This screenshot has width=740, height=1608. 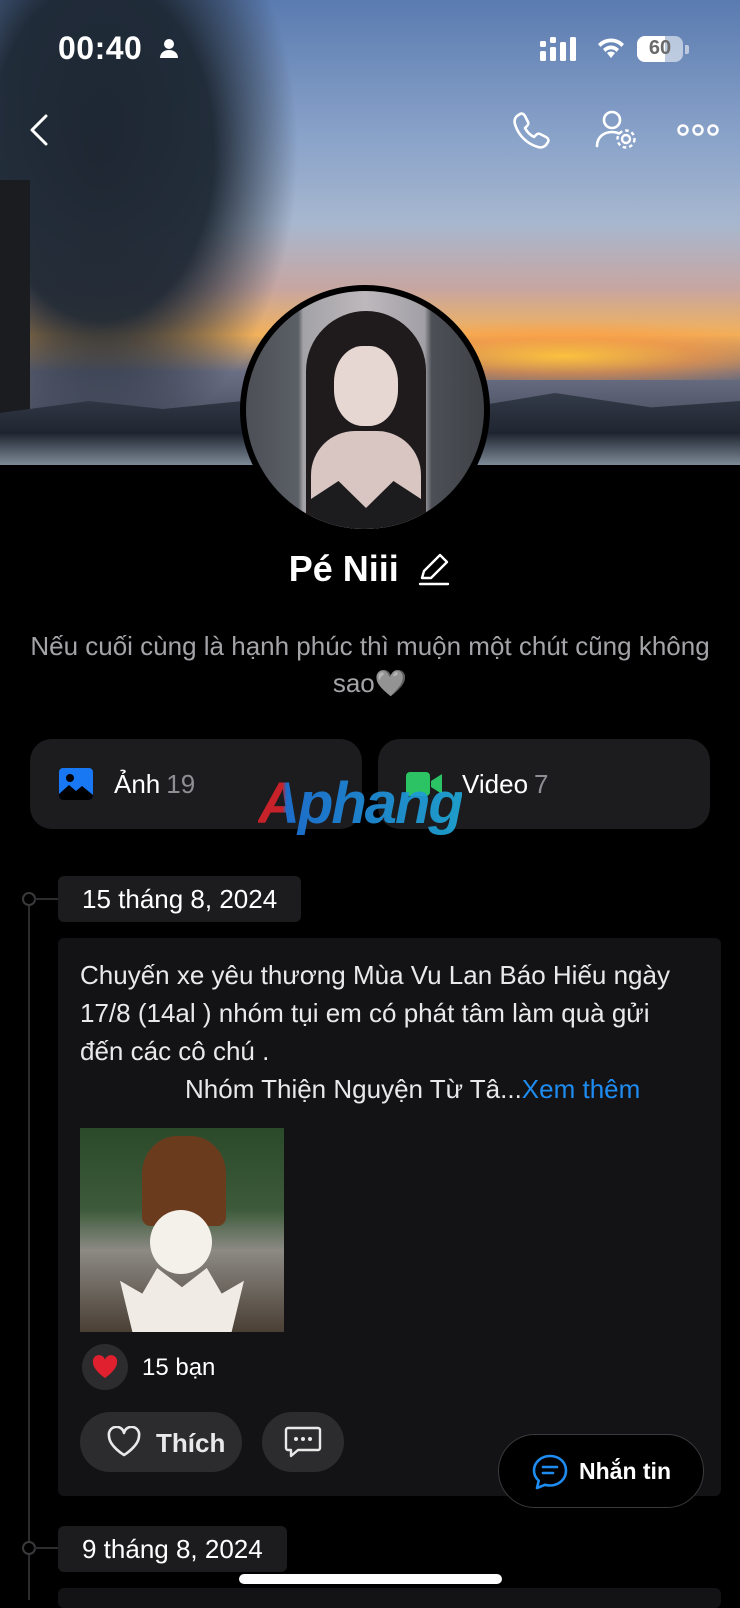 What do you see at coordinates (105, 1367) in the screenshot?
I see `heart-reaction-icon` at bounding box center [105, 1367].